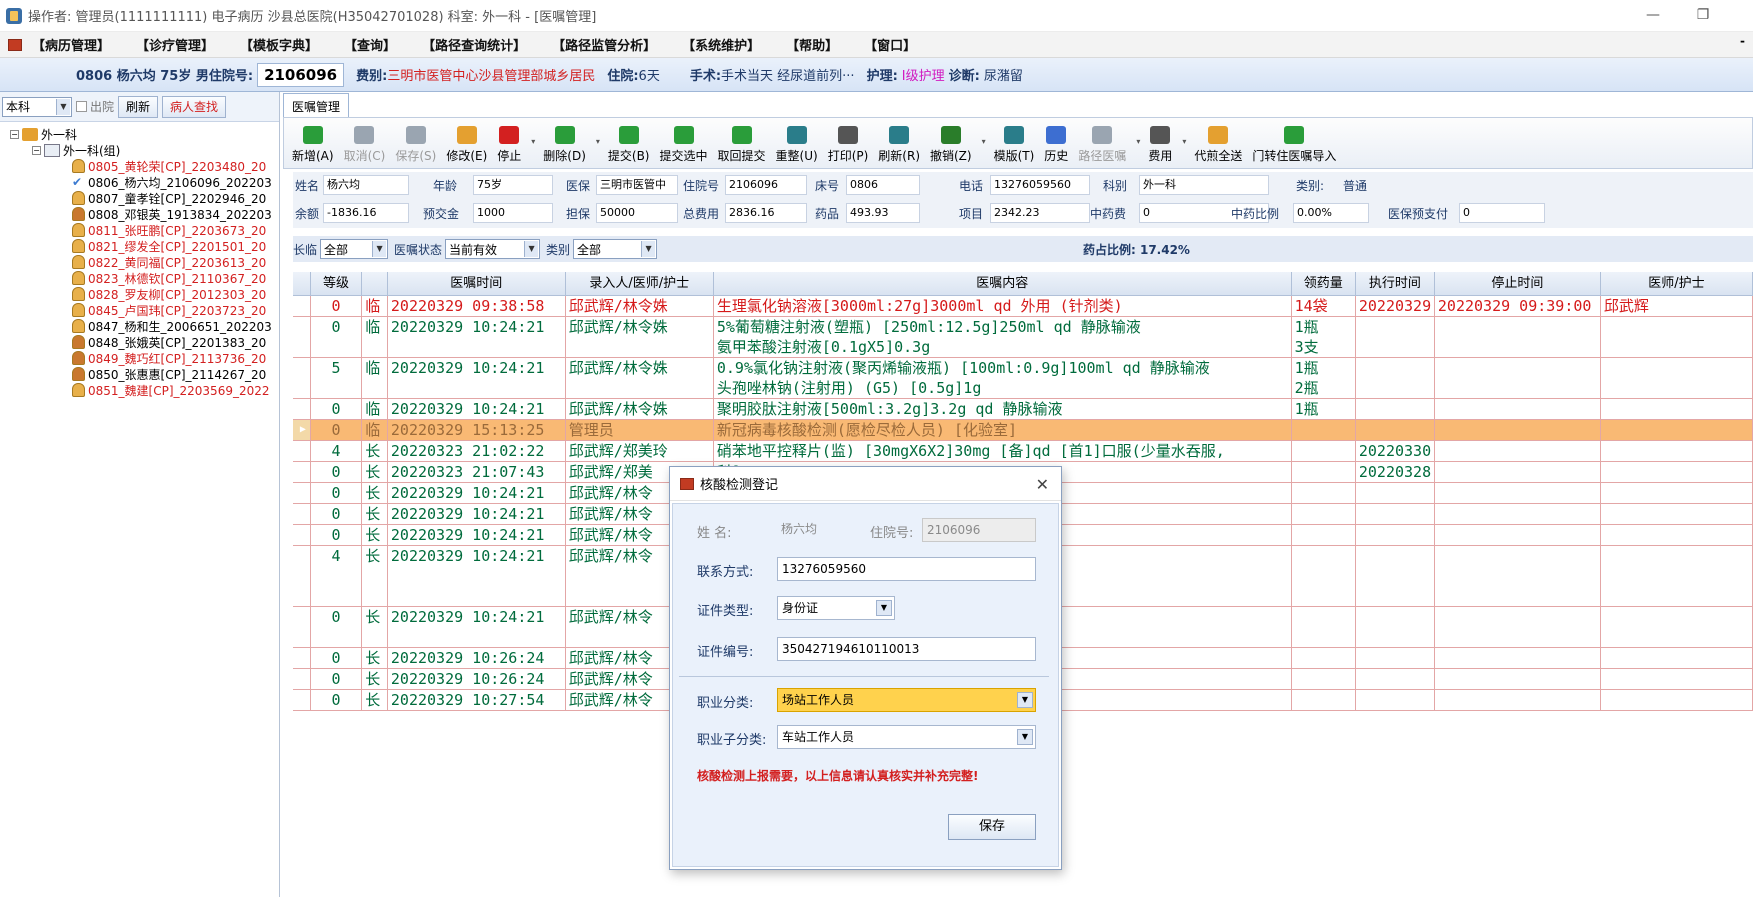 This screenshot has height=897, width=1753. Describe the element at coordinates (354, 249) in the screenshot. I see `long-temp-select: 全部 ▼` at that location.